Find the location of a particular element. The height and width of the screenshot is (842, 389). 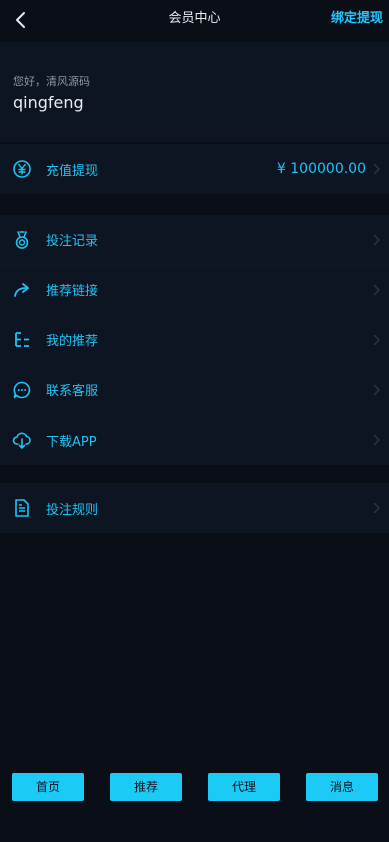

balance-amount: ¥ 100000.00 is located at coordinates (321, 169).